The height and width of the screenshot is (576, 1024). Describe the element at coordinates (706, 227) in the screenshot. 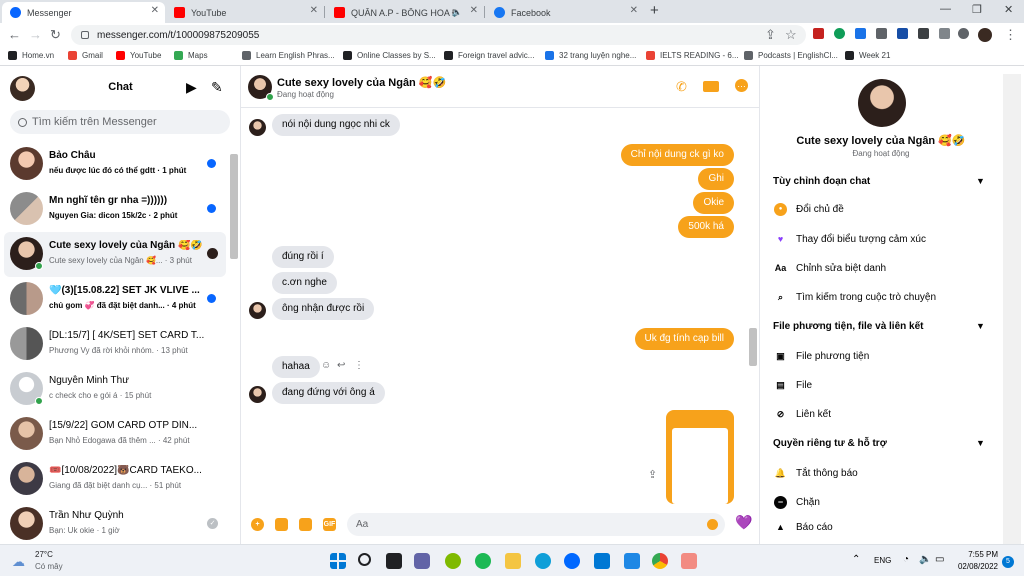

I see `message-outgoing: 500k há` at that location.